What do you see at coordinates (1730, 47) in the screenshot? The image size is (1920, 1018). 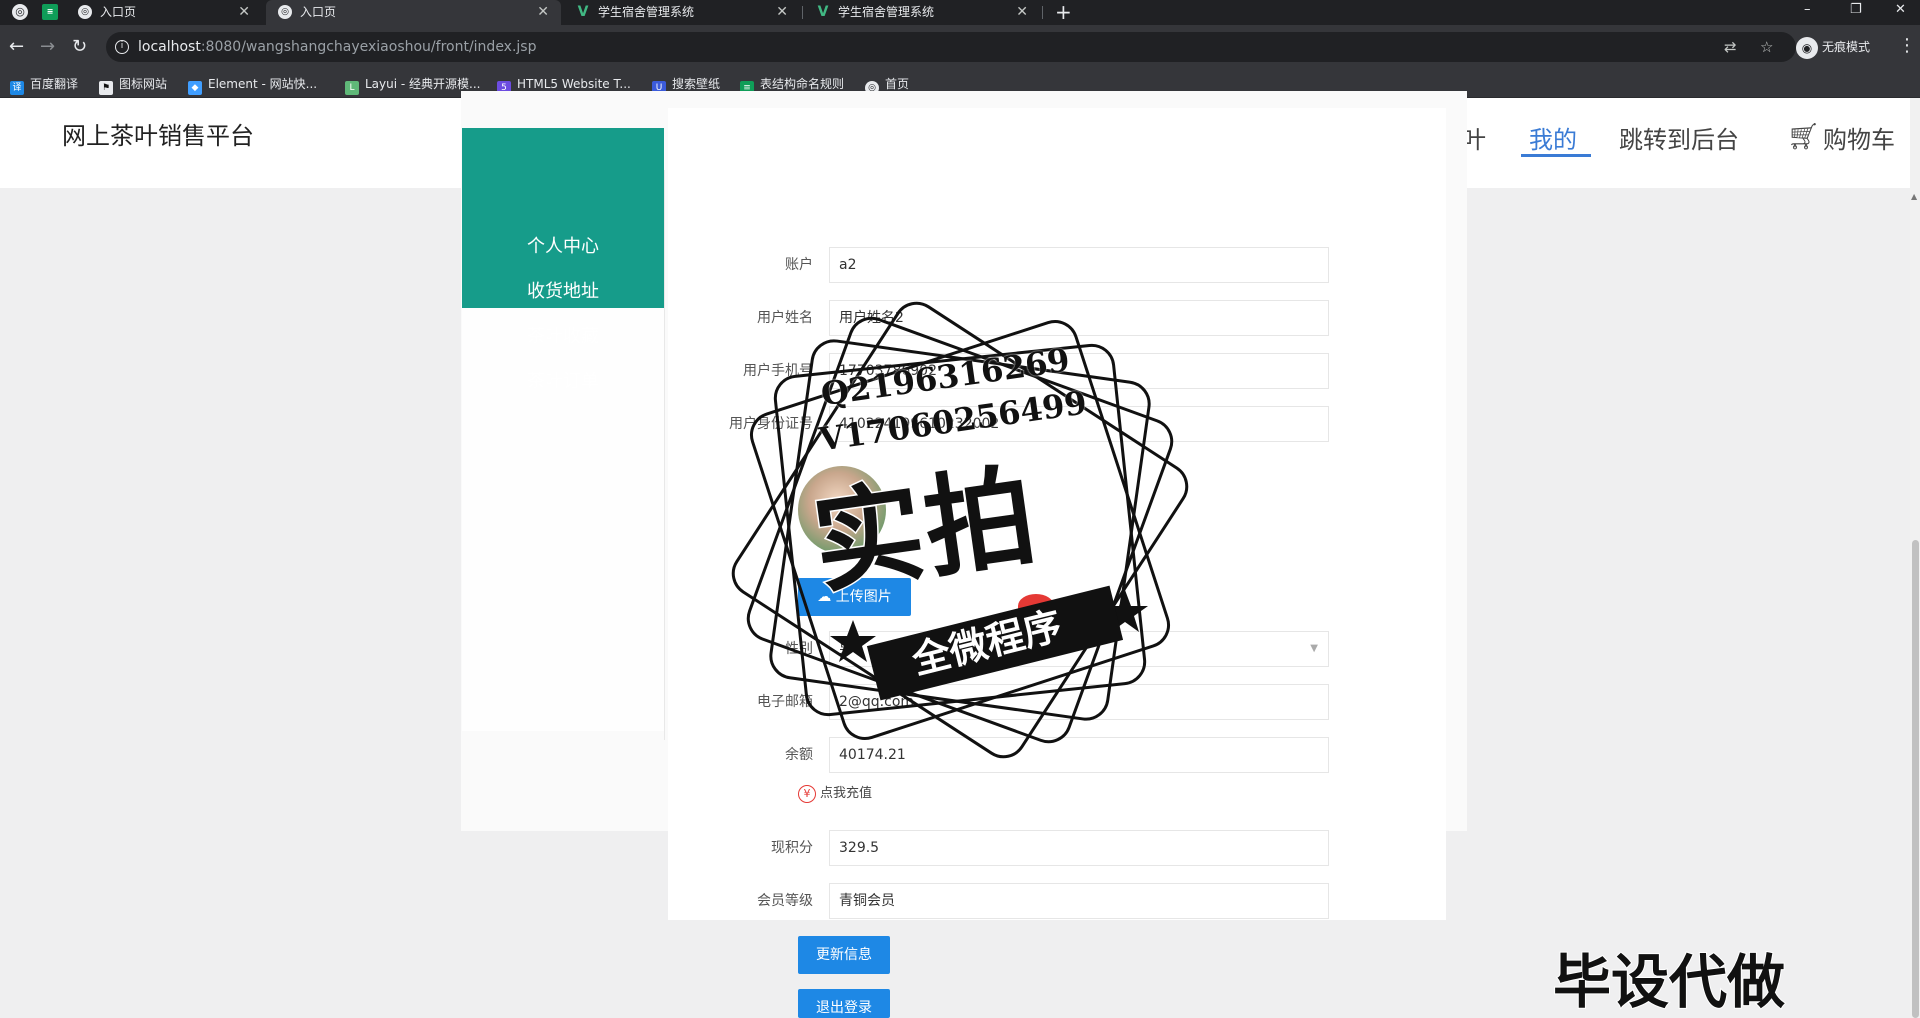 I see `translate-icon: ⇄` at bounding box center [1730, 47].